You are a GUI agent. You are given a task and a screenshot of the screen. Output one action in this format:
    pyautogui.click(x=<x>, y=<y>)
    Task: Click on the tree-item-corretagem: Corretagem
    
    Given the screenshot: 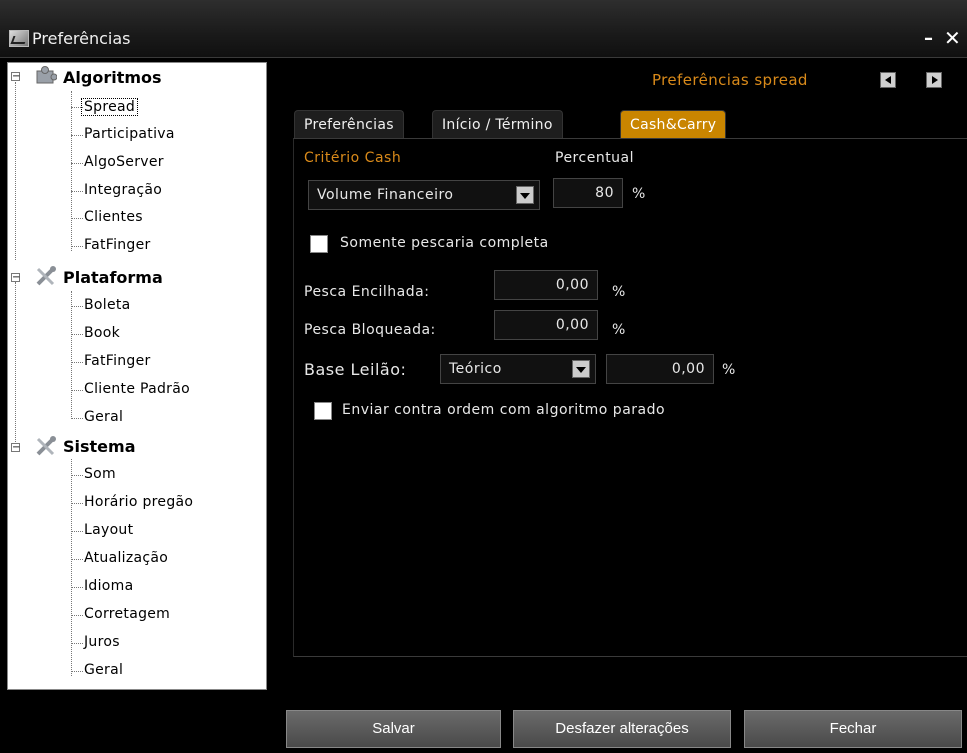 What is the action you would take?
    pyautogui.click(x=127, y=614)
    